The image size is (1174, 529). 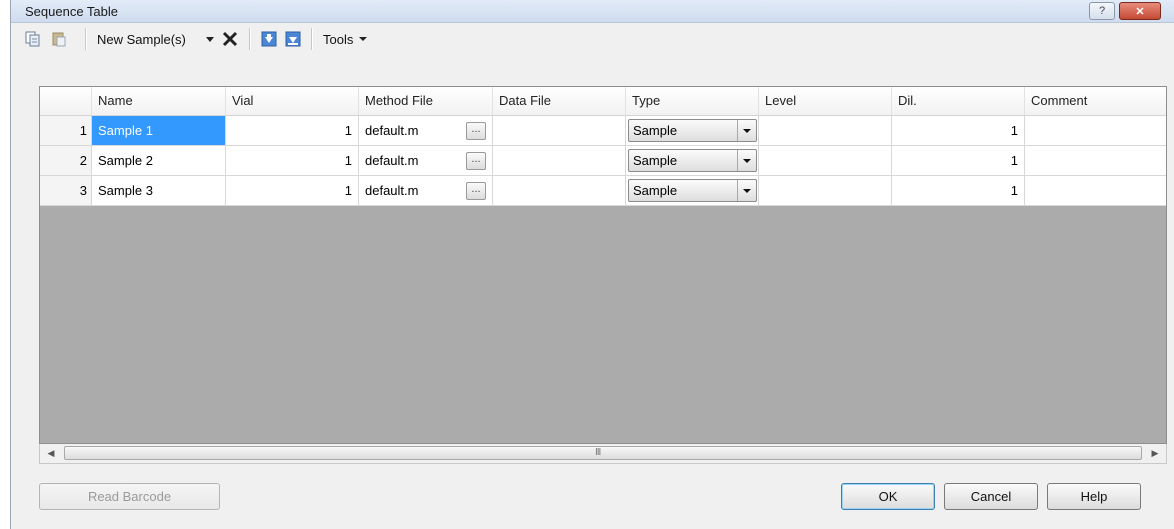 I want to click on table-row: 3 Sample 3 1 default.m ... Sample 1, so click(x=603, y=191).